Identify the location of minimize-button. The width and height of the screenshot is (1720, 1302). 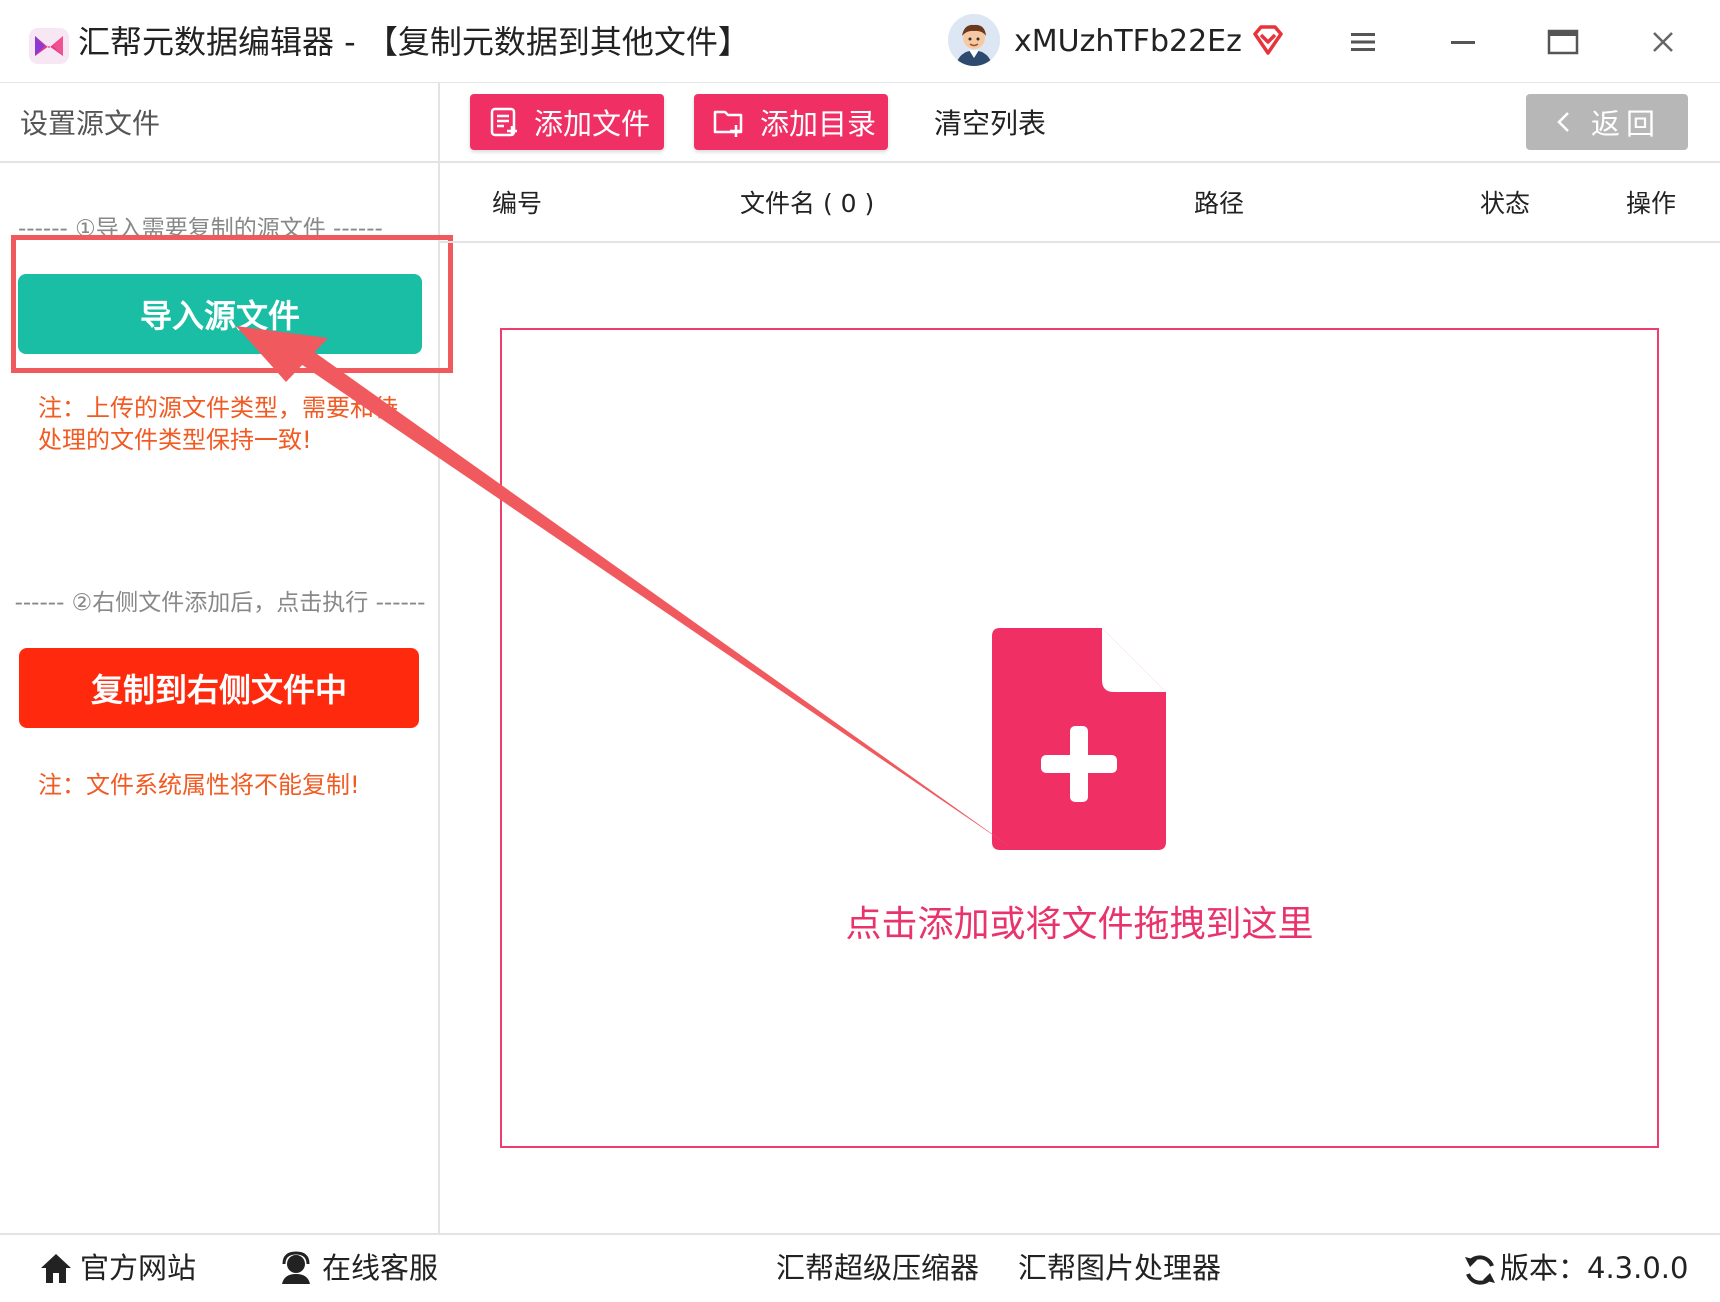
(1463, 42).